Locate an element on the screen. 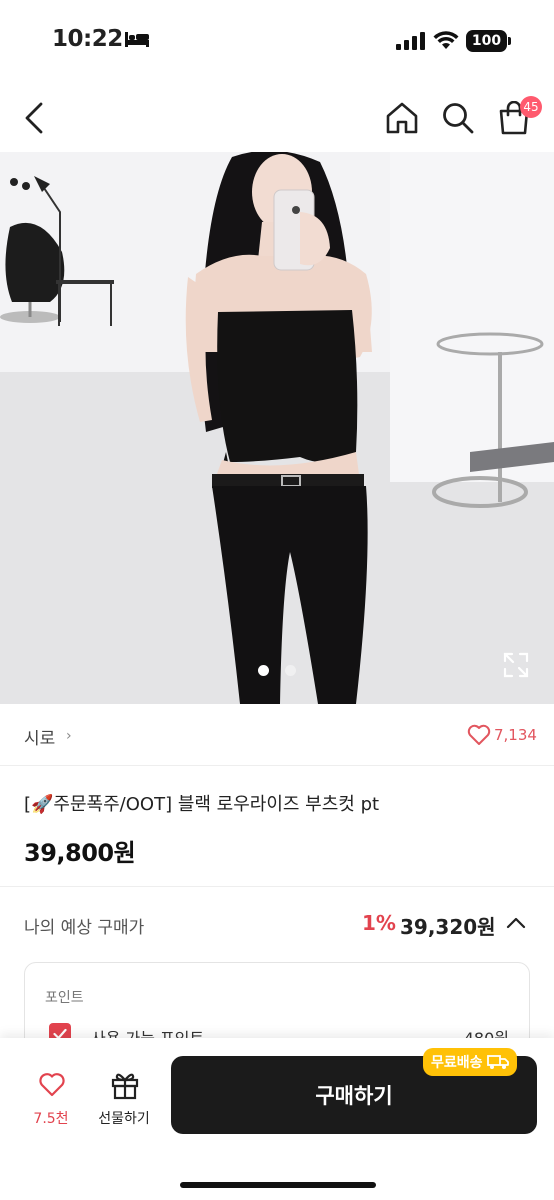 This screenshot has width=554, height=1200. sleep-focus-icon is located at coordinates (137, 39).